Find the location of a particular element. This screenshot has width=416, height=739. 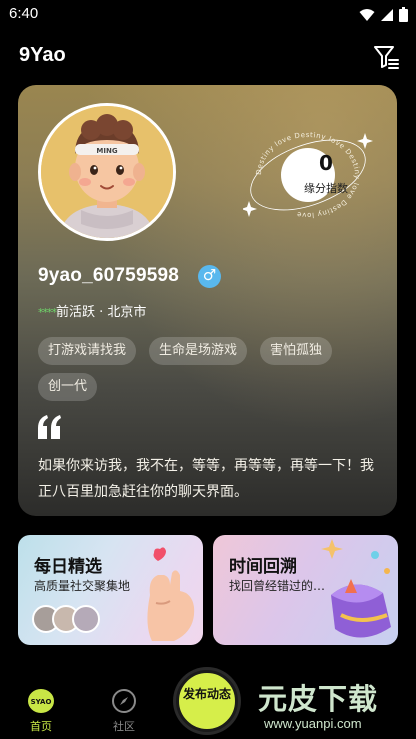

compass-icon is located at coordinates (124, 701).